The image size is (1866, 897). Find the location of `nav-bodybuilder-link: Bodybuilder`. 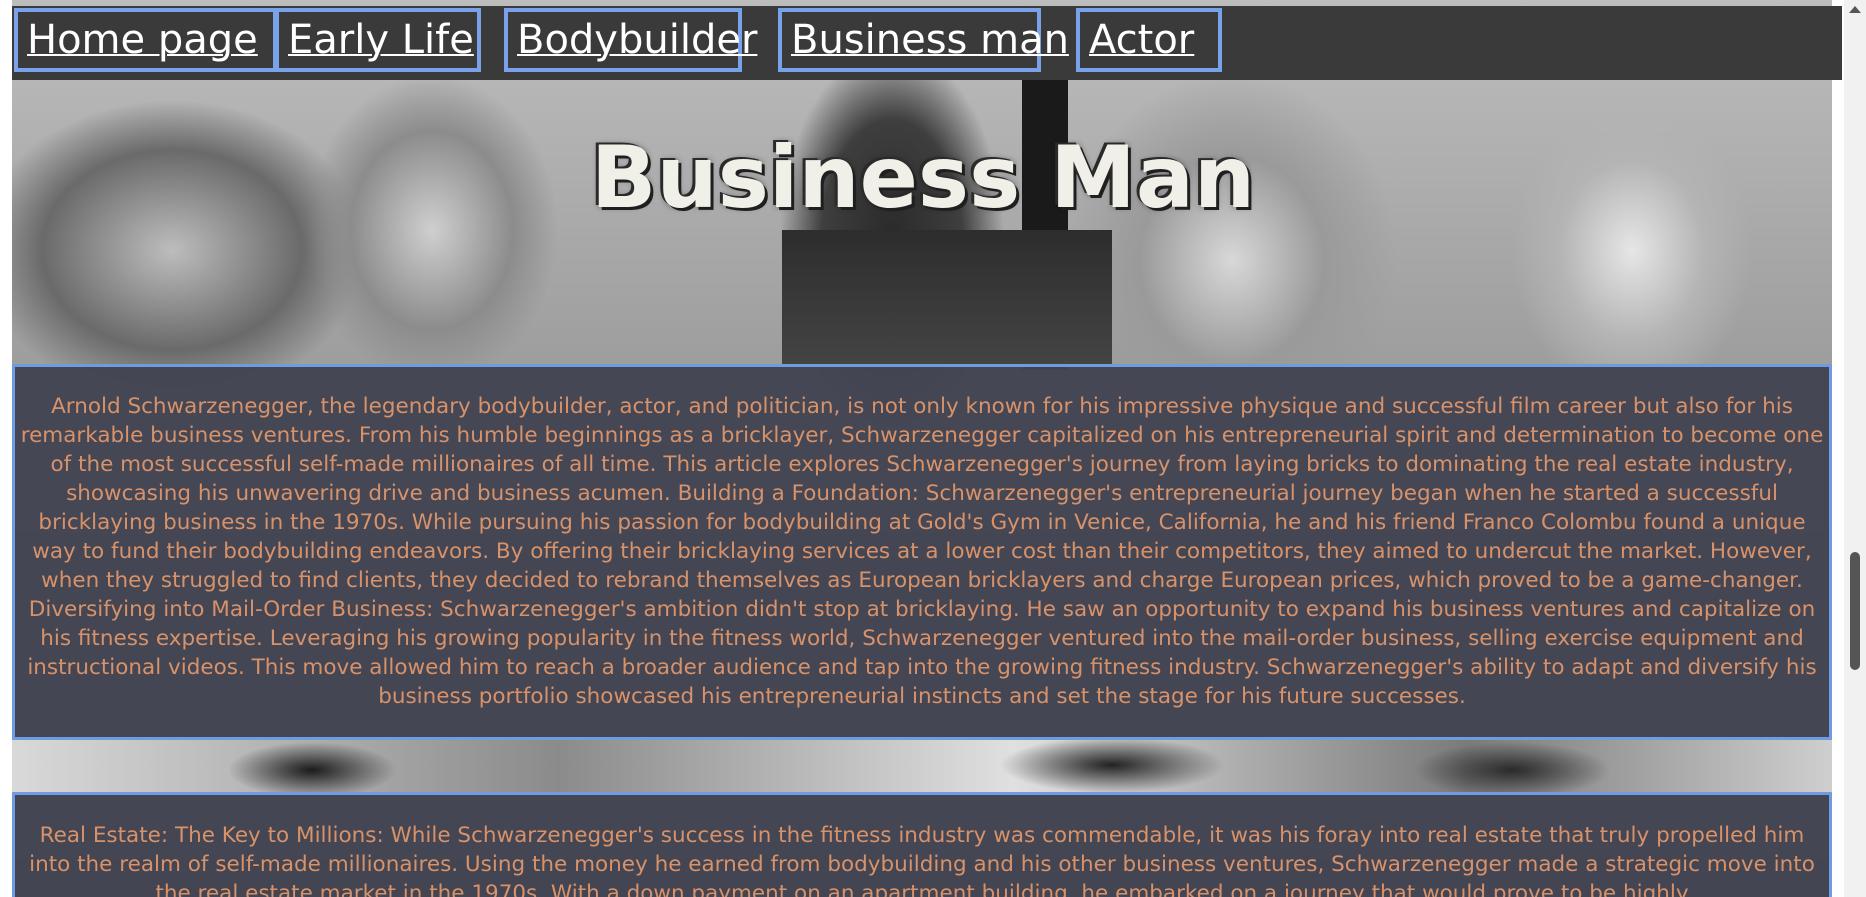

nav-bodybuilder-link: Bodybuilder is located at coordinates (630, 40).